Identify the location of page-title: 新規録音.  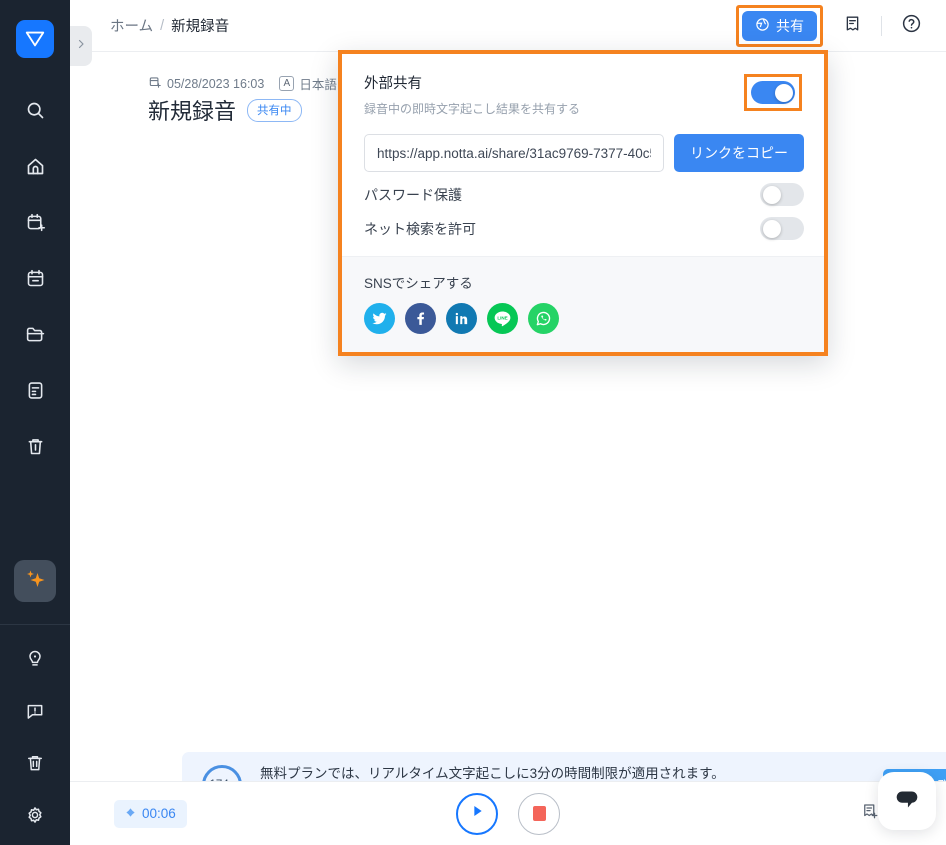
(192, 110).